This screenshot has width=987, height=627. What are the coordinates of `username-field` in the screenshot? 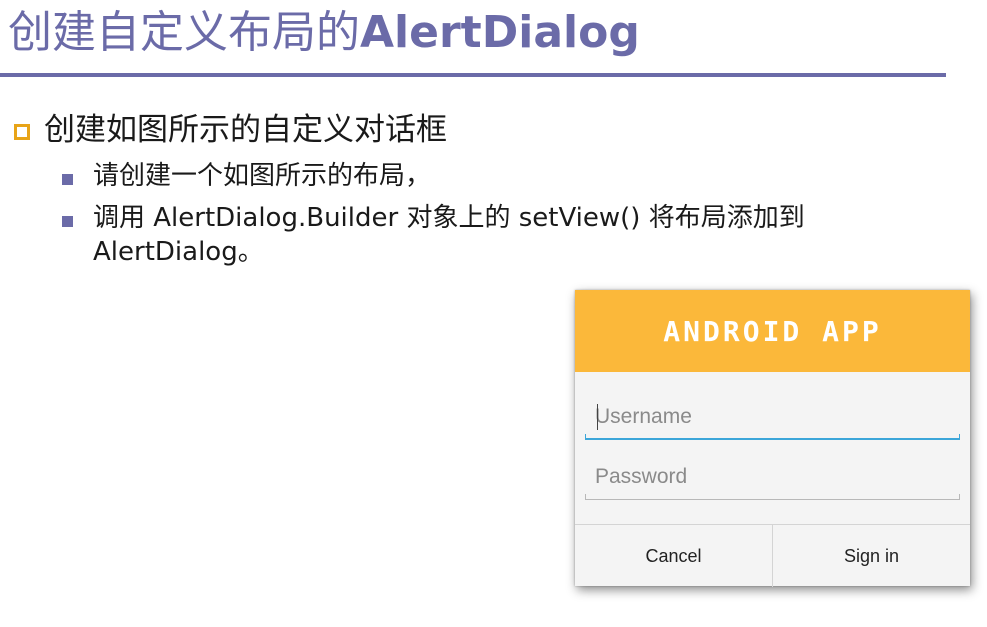 It's located at (772, 417).